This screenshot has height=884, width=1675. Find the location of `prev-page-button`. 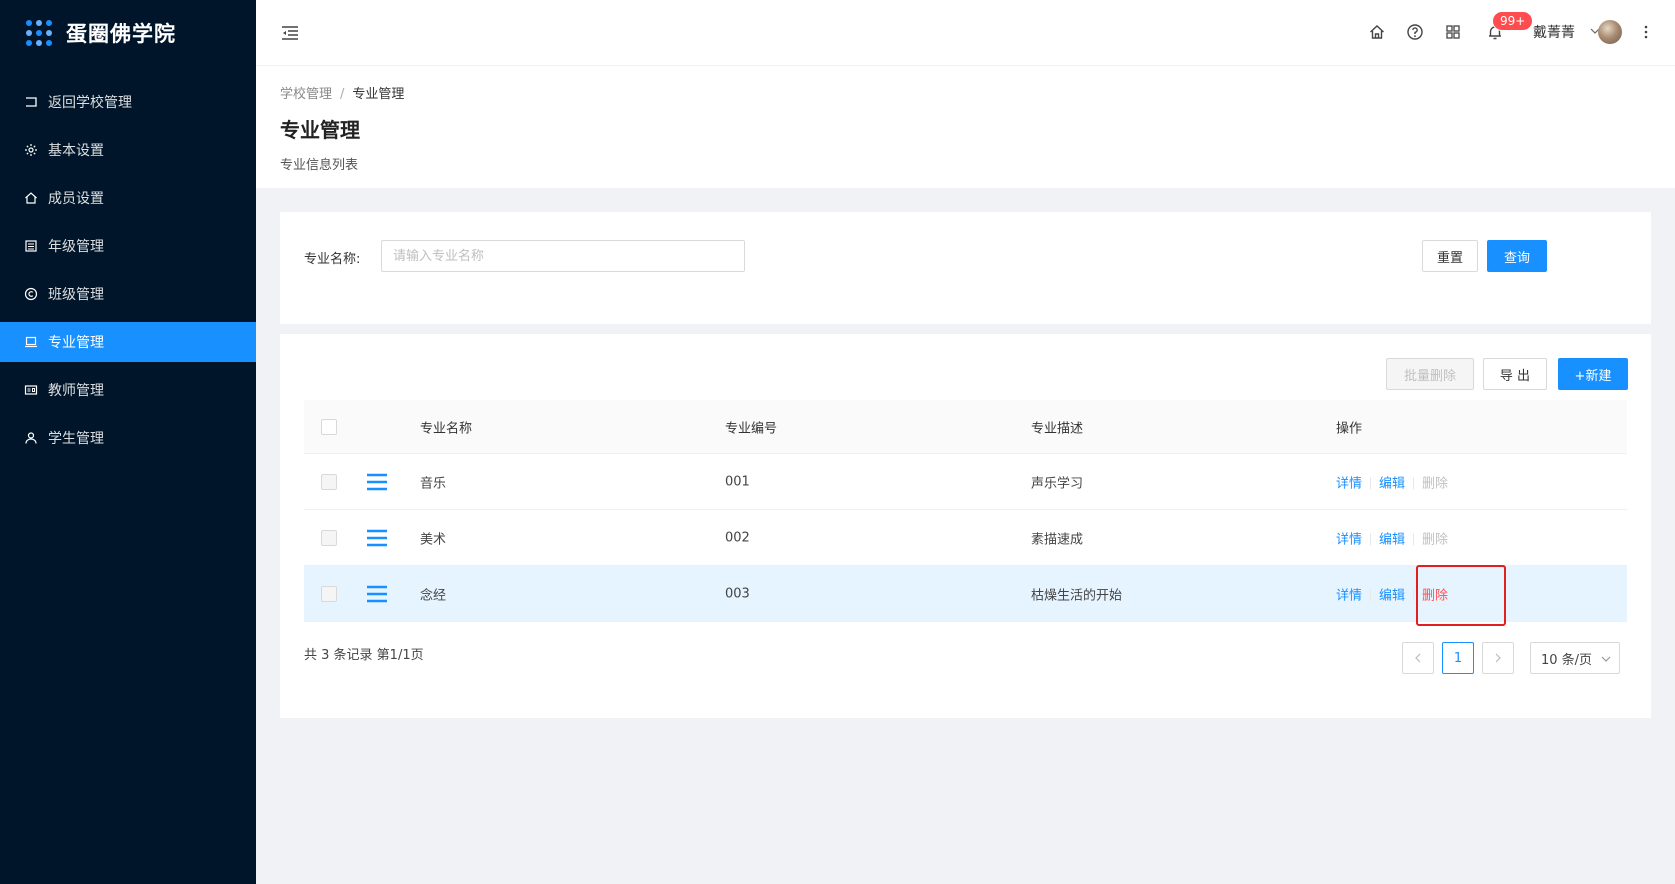

prev-page-button is located at coordinates (1418, 658).